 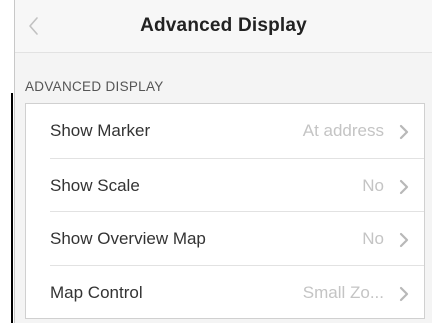 What do you see at coordinates (96, 292) in the screenshot?
I see `setting-label: Map Control` at bounding box center [96, 292].